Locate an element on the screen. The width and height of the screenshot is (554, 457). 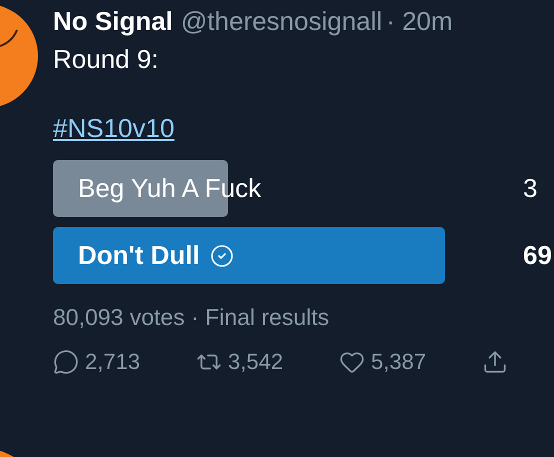
poll-percent: 69 is located at coordinates (537, 255).